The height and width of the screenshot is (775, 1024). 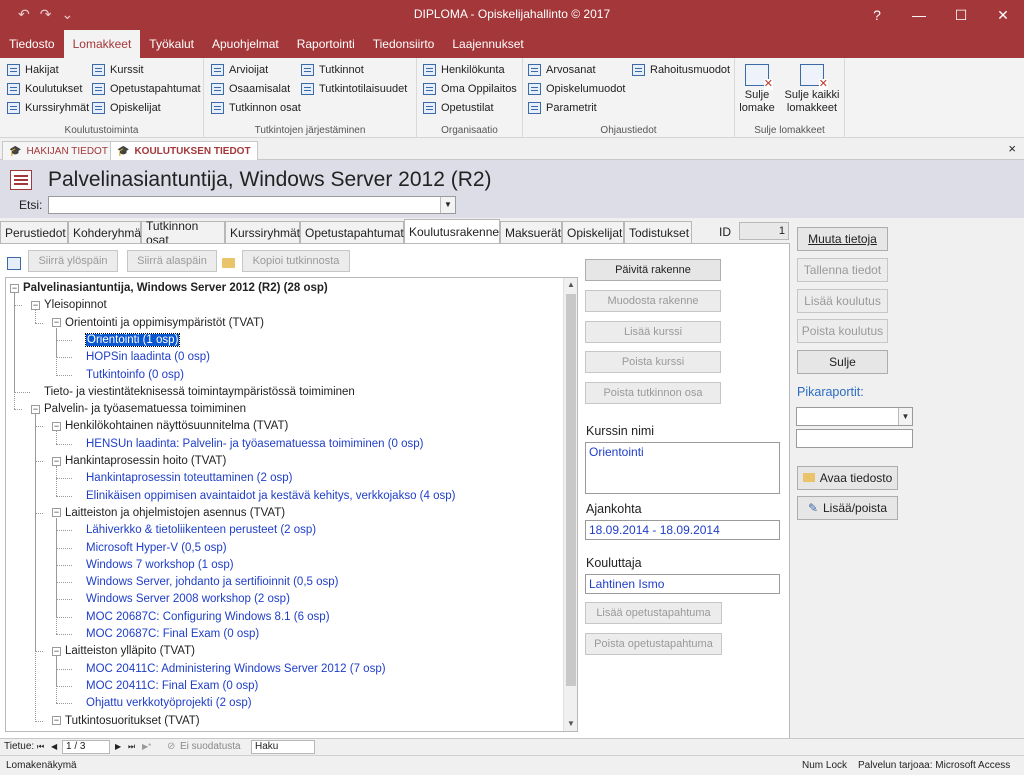 I want to click on tab-todistukset: Todistukset, so click(x=658, y=232).